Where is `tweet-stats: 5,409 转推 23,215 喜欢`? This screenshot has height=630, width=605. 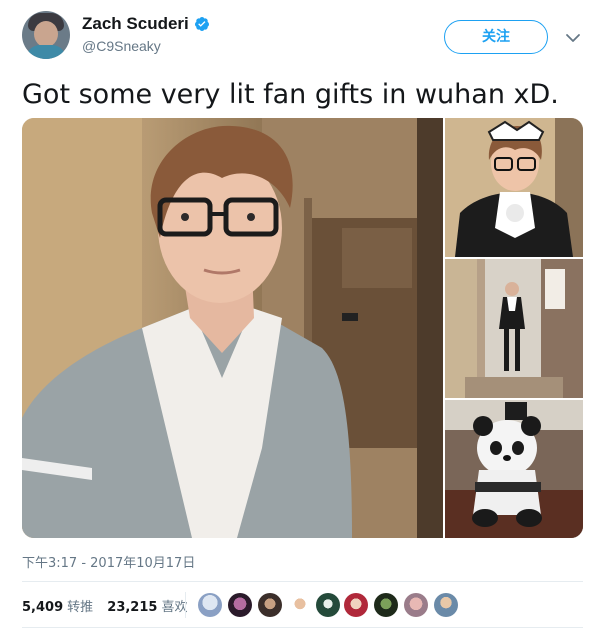 tweet-stats: 5,409 转推 23,215 喜欢 is located at coordinates (109, 605).